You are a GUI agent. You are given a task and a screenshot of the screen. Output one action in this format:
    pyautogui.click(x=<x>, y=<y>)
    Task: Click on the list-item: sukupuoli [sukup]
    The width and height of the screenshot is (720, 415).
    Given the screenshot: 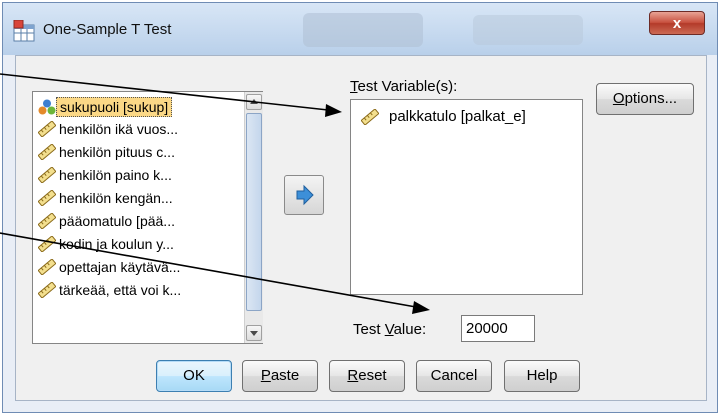 What is the action you would take?
    pyautogui.click(x=140, y=107)
    